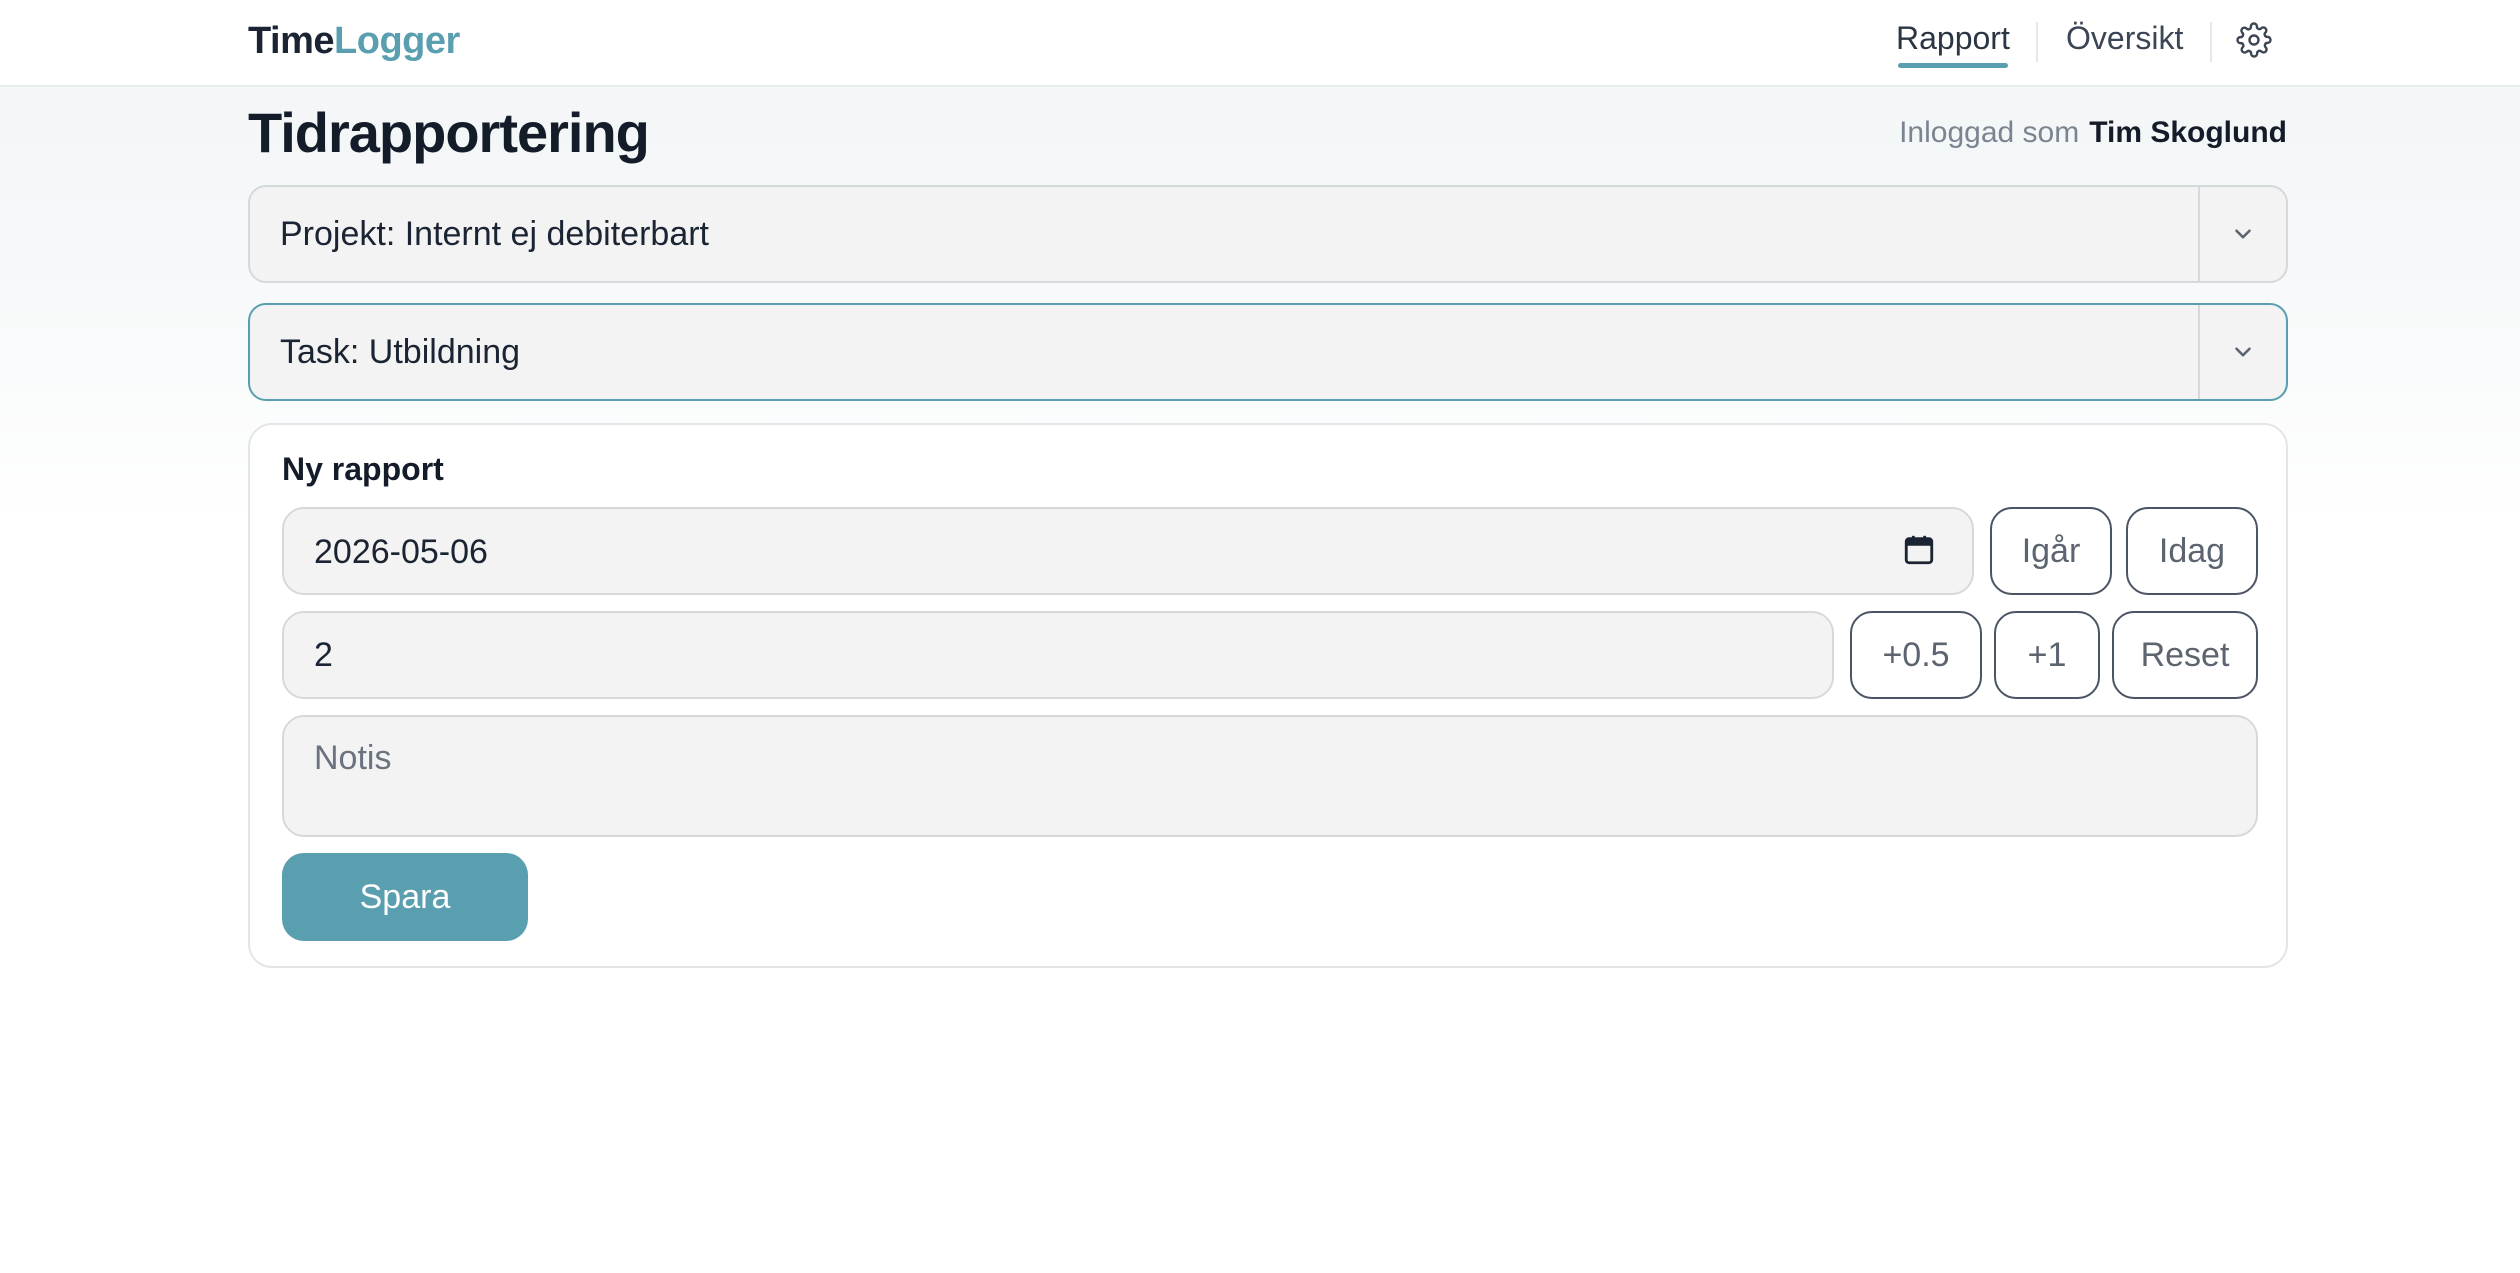 This screenshot has height=1273, width=2520. What do you see at coordinates (2047, 655) in the screenshot?
I see `add-one-hour-button: +1` at bounding box center [2047, 655].